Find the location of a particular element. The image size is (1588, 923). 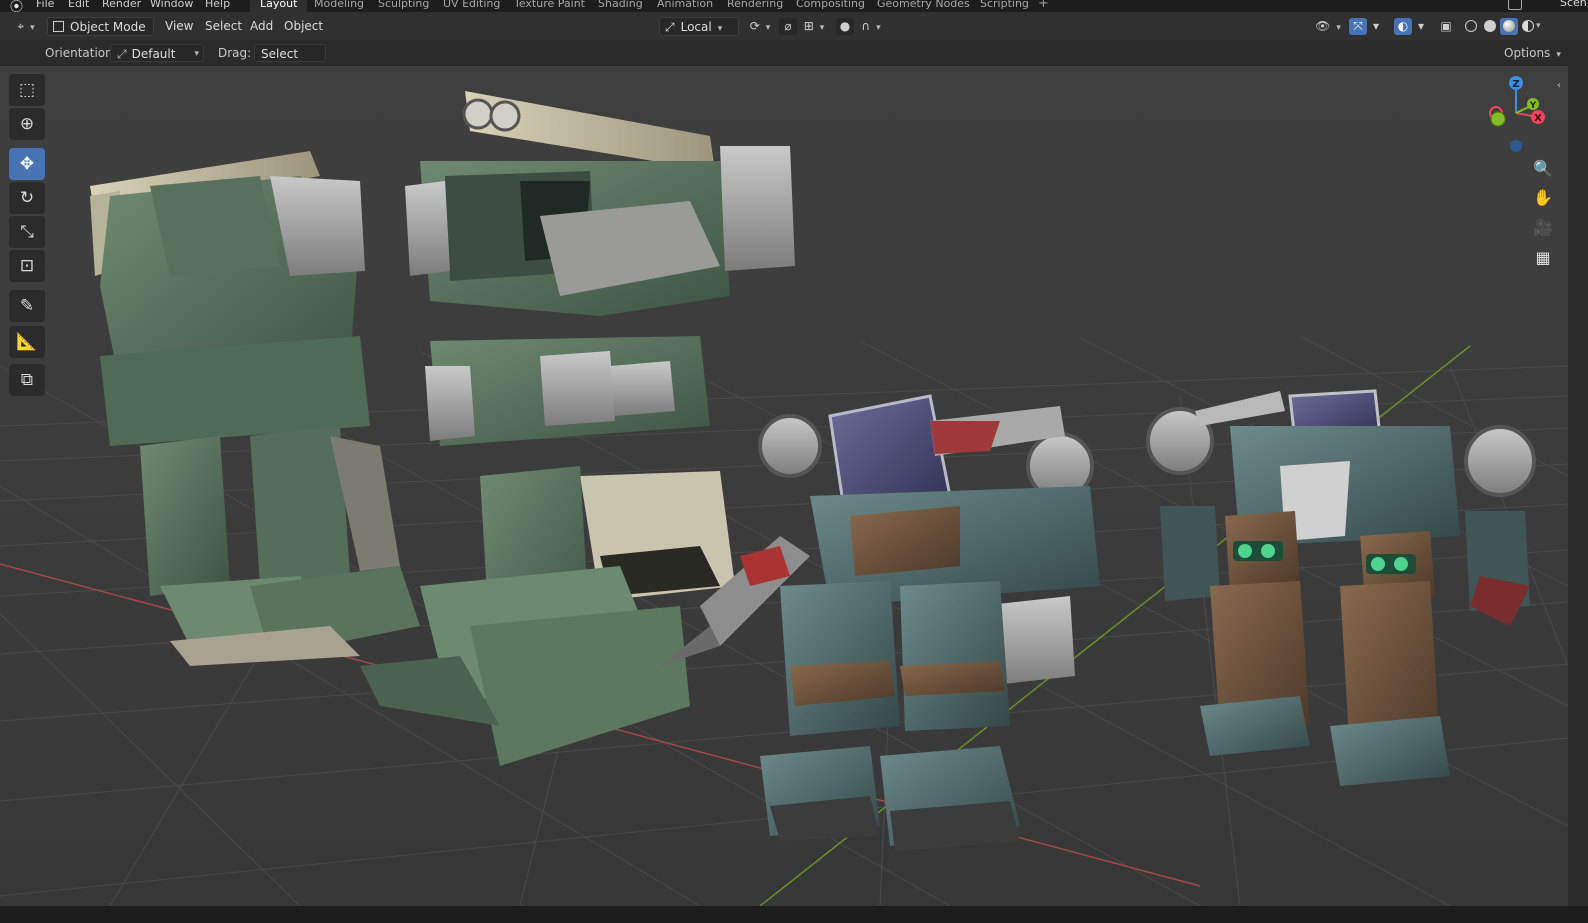

tab-texture-paint: Texture Paint is located at coordinates (549, 6).